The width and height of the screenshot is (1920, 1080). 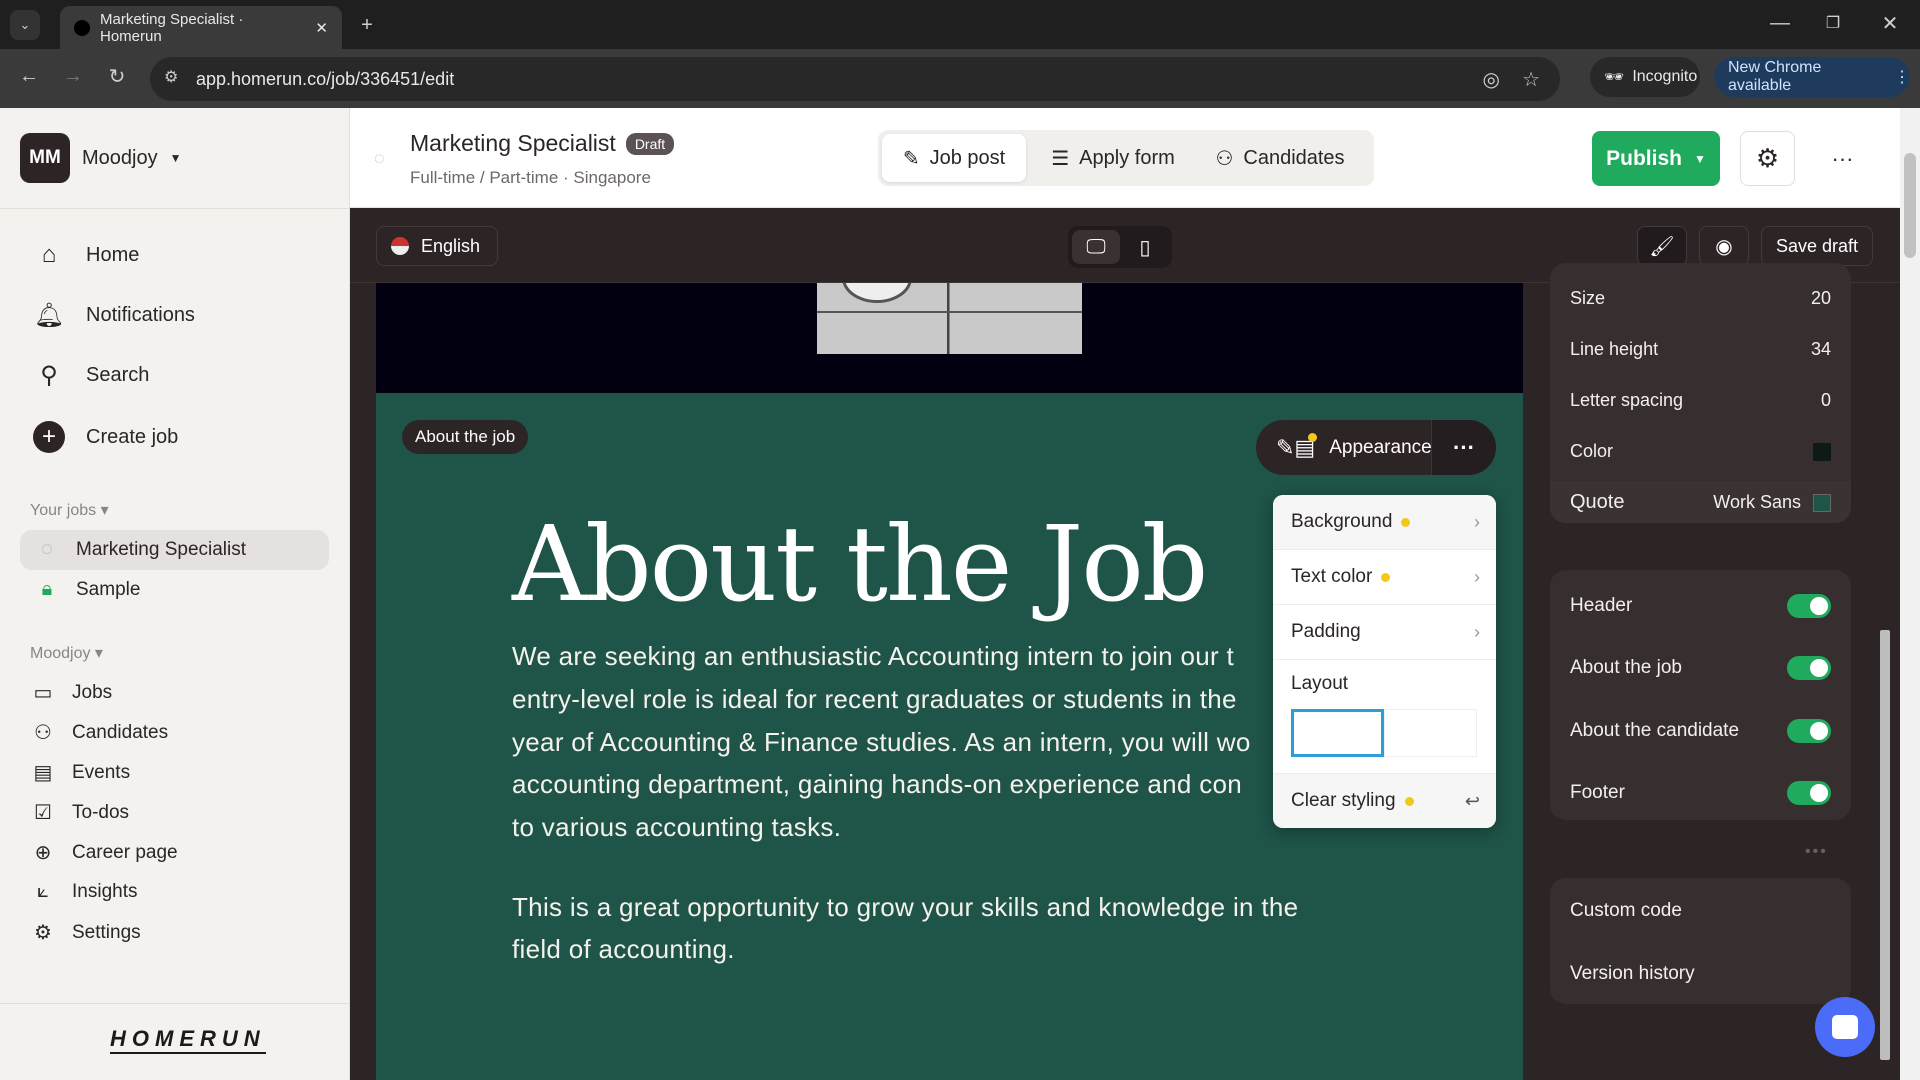 I want to click on sidebar-item-notifications: 🔔︎ Notifications, so click(x=113, y=315).